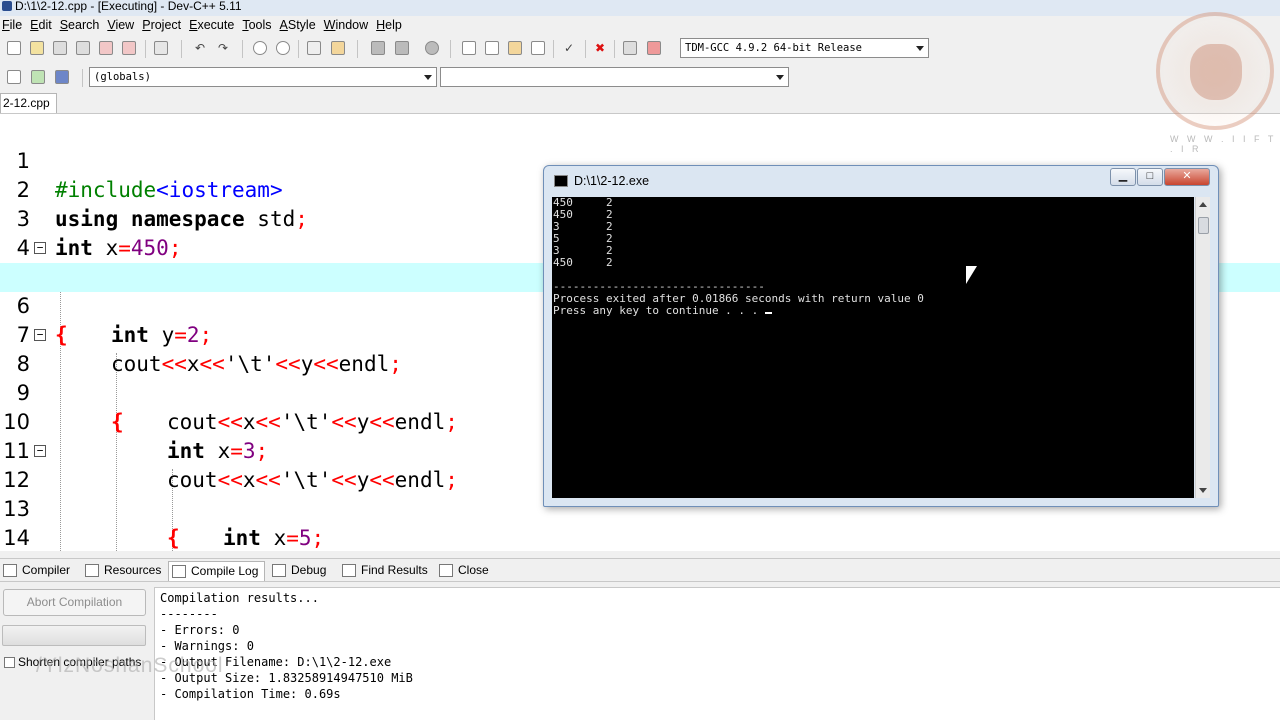 Image resolution: width=1280 pixels, height=720 pixels. Describe the element at coordinates (1215, 71) in the screenshot. I see `watermark-logo` at that location.